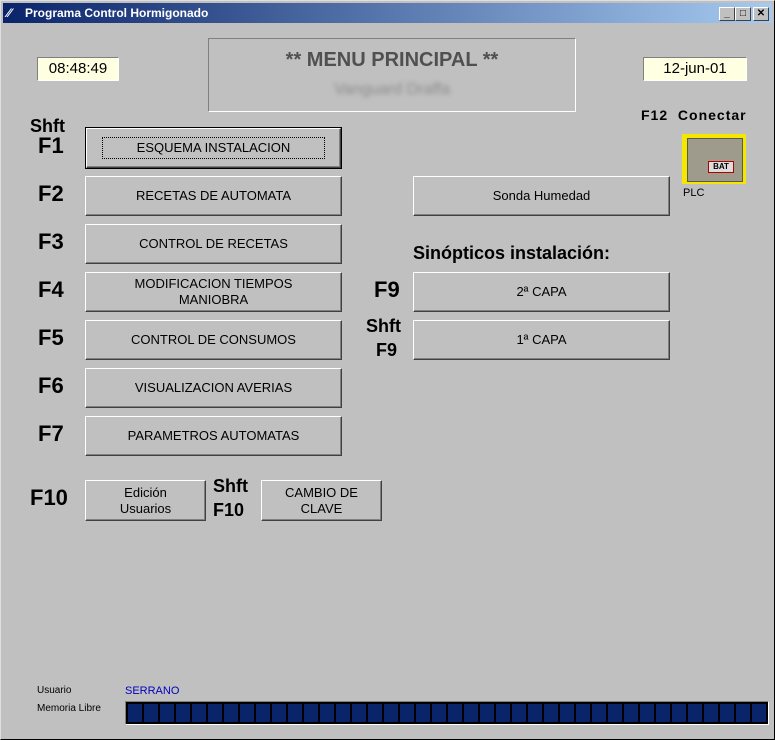 This screenshot has height=740, width=775. What do you see at coordinates (213, 436) in the screenshot?
I see `parametros-automatas-button: PARAMETROS AUTOMATAS` at bounding box center [213, 436].